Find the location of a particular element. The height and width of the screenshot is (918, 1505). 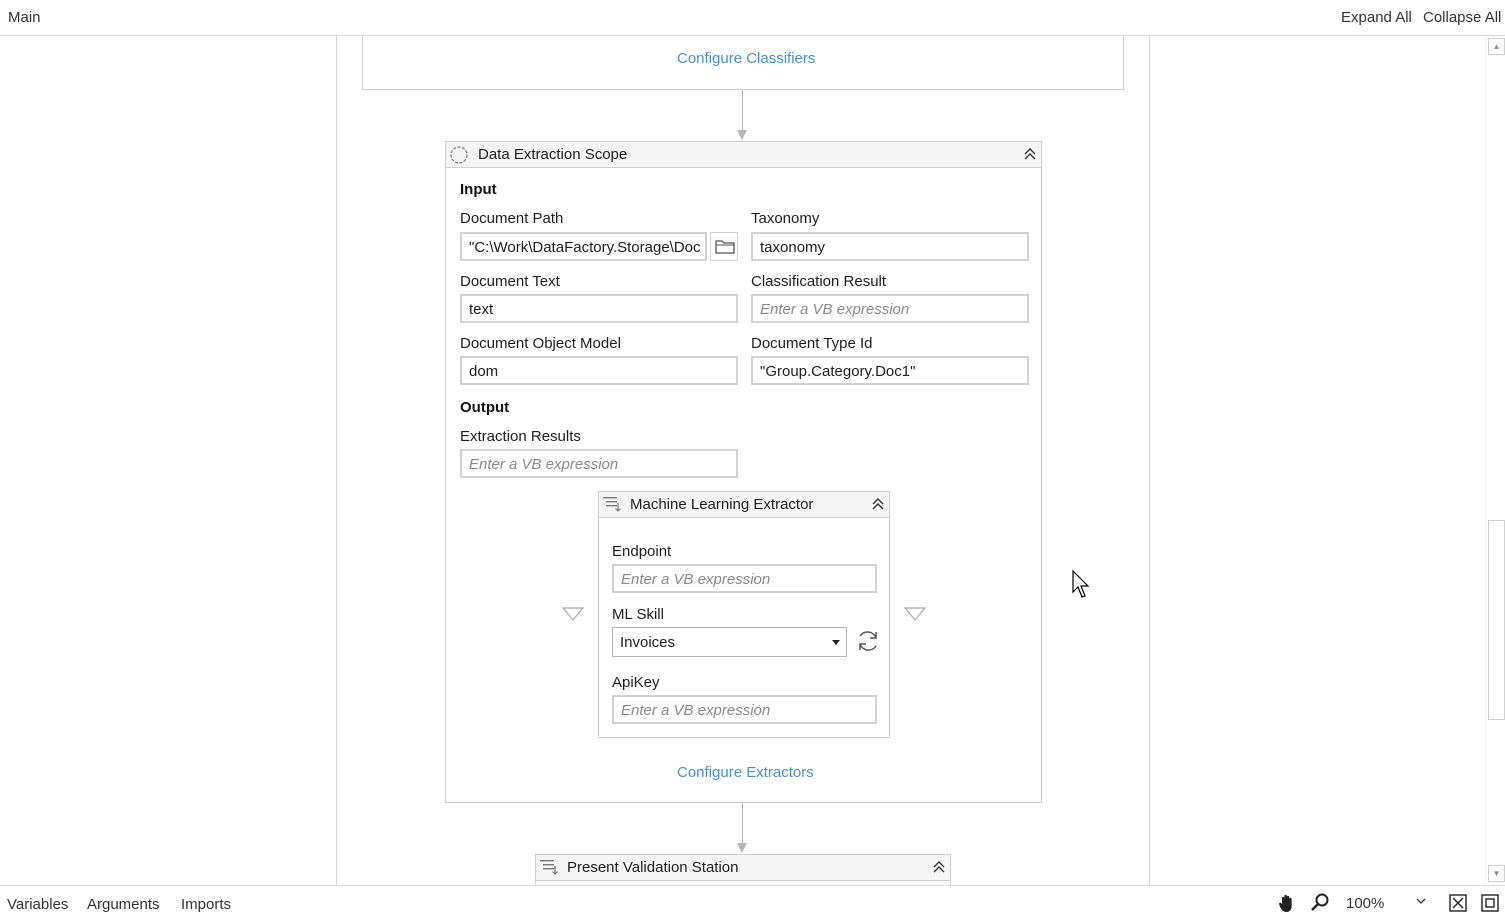

classify-scope-body: Configure Classifiers is located at coordinates (743, 63).